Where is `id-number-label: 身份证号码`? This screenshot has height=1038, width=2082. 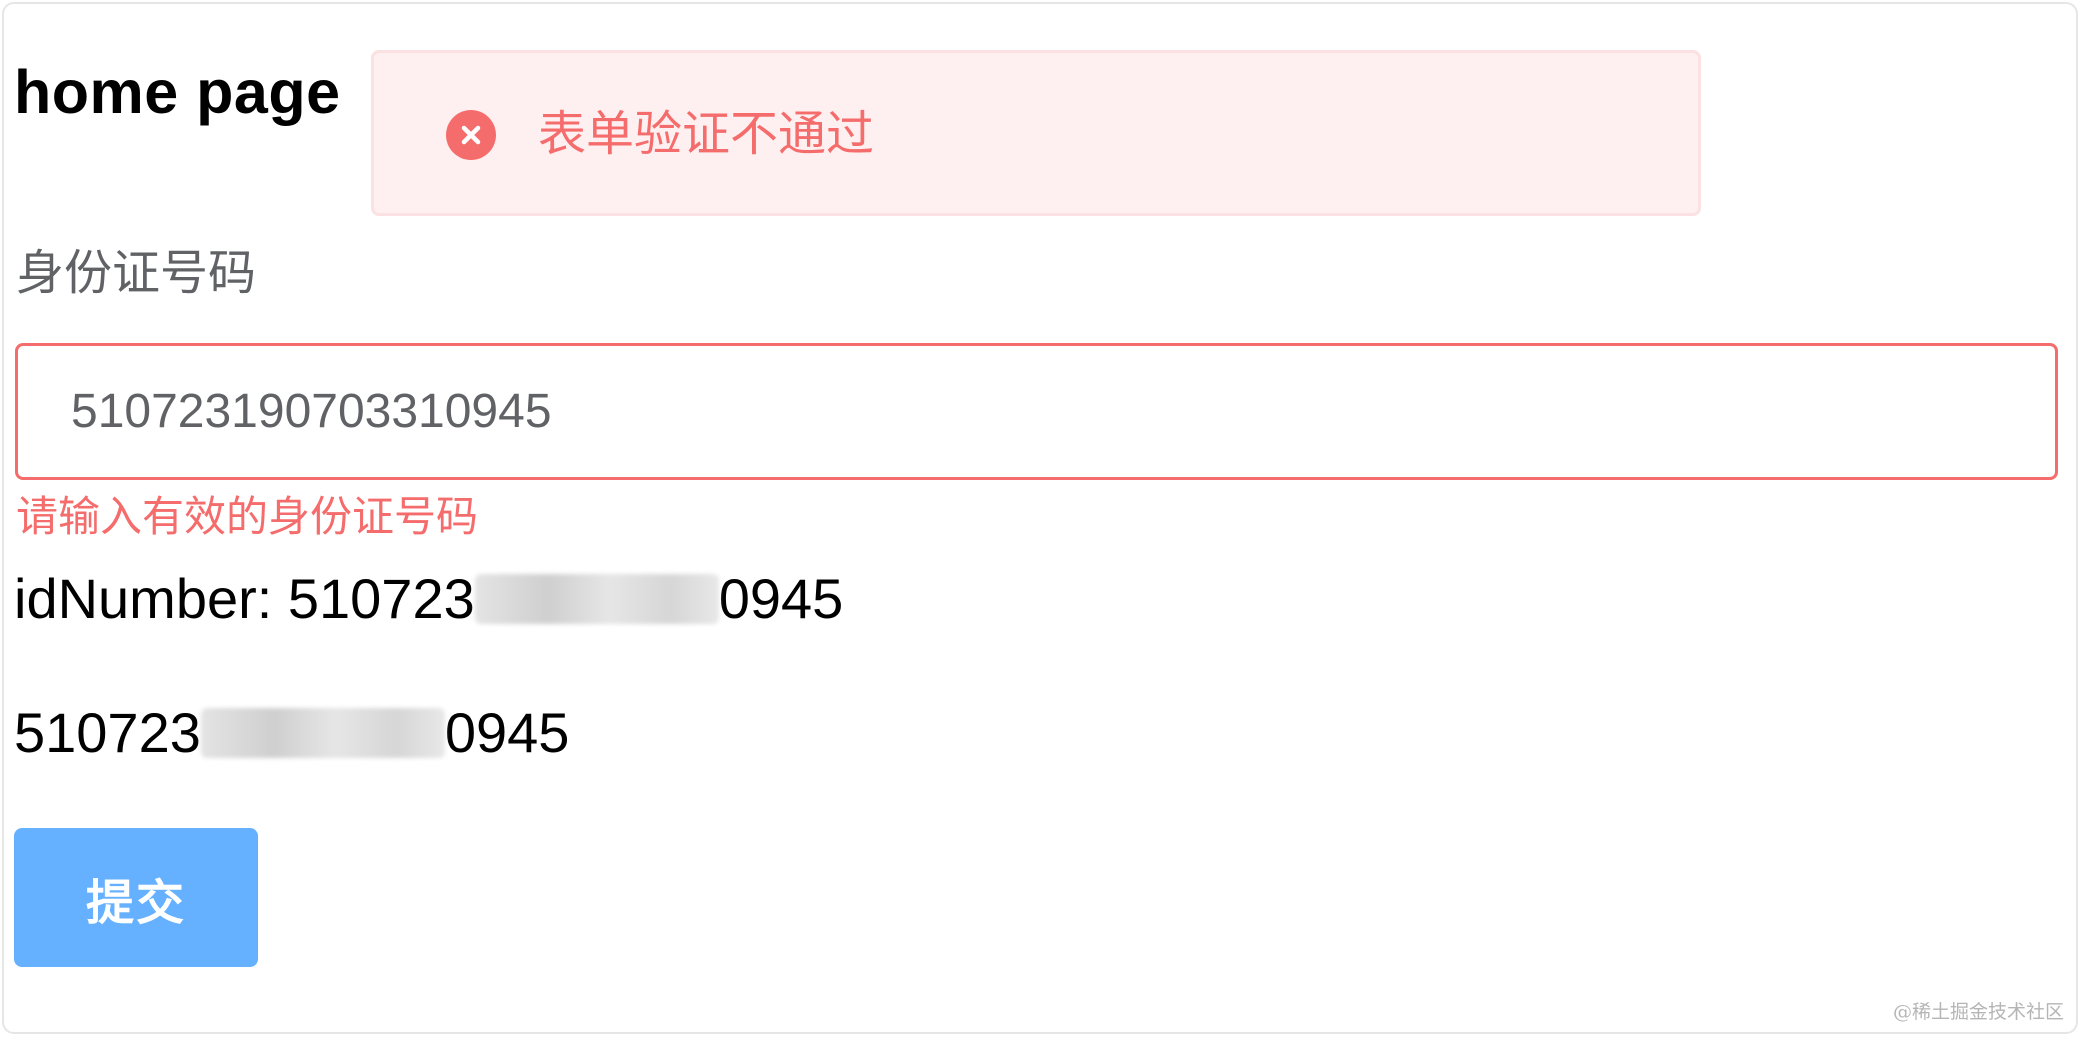
id-number-label: 身份证号码 is located at coordinates (136, 273).